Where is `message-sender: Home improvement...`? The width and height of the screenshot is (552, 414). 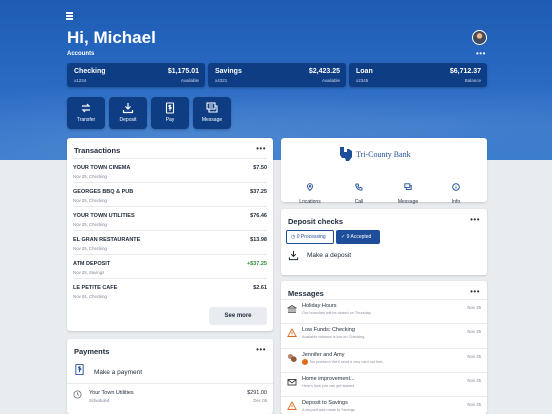 message-sender: Home improvement... is located at coordinates (328, 379).